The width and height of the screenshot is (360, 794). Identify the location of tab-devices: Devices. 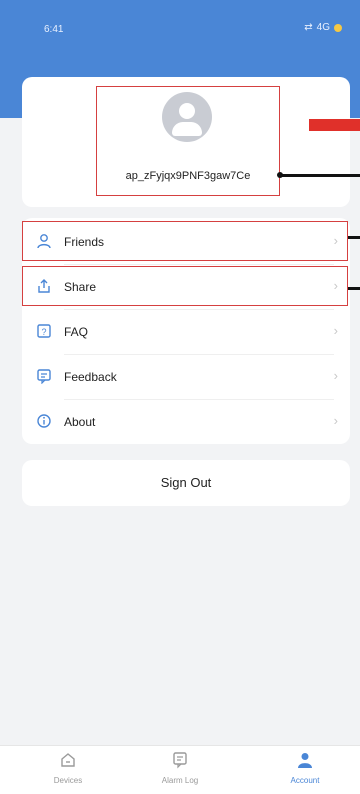
(68, 767).